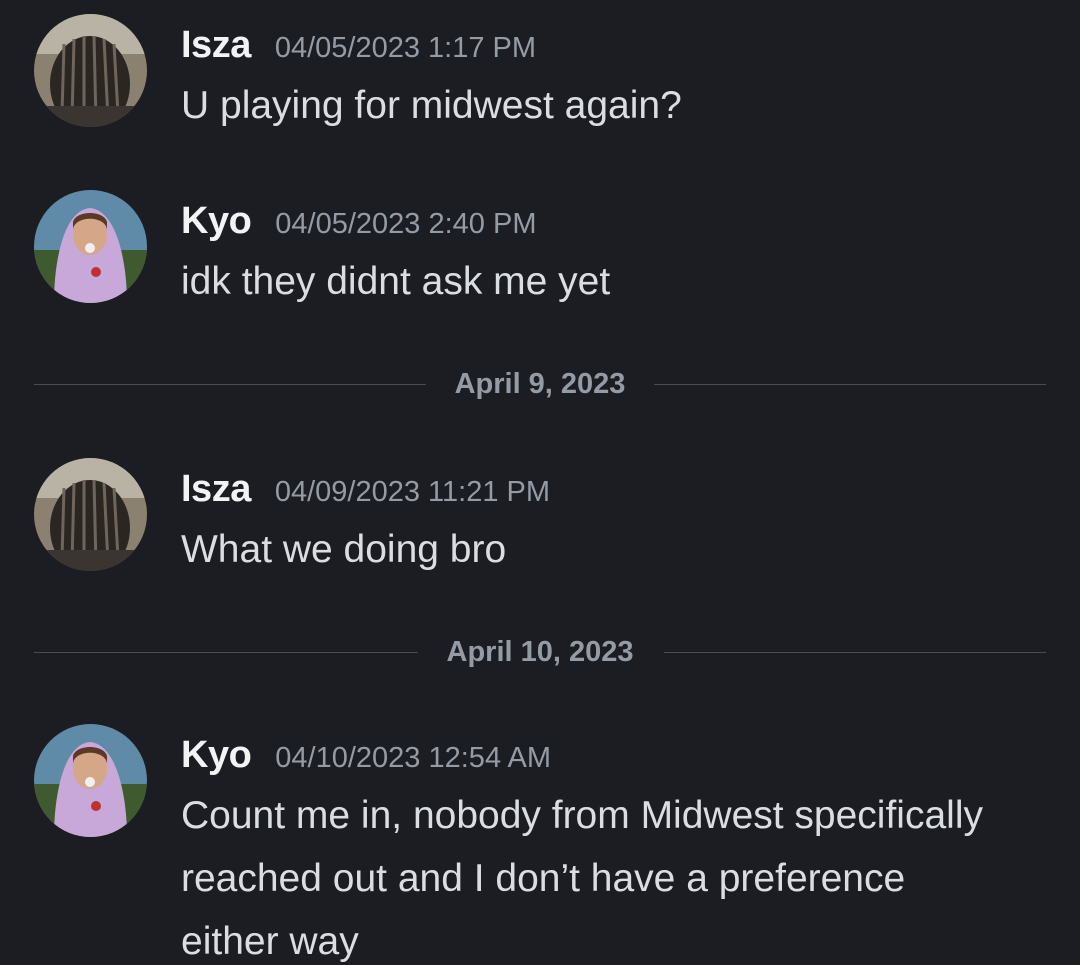  I want to click on message-text: U playing for midwest again?, so click(431, 105).